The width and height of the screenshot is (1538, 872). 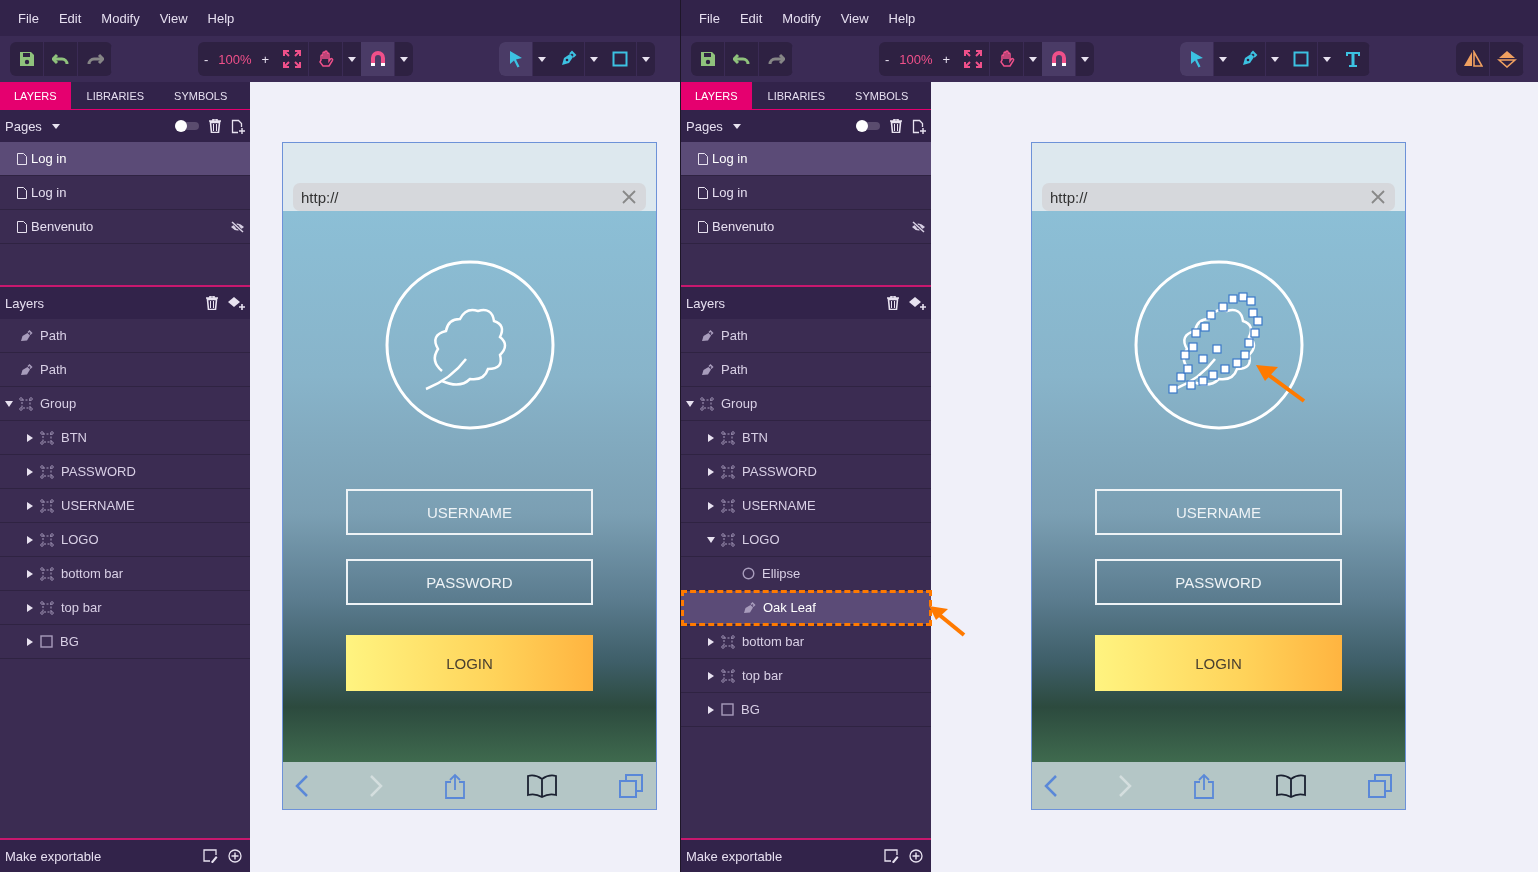 What do you see at coordinates (706, 303) in the screenshot?
I see `layers-title: Layers` at bounding box center [706, 303].